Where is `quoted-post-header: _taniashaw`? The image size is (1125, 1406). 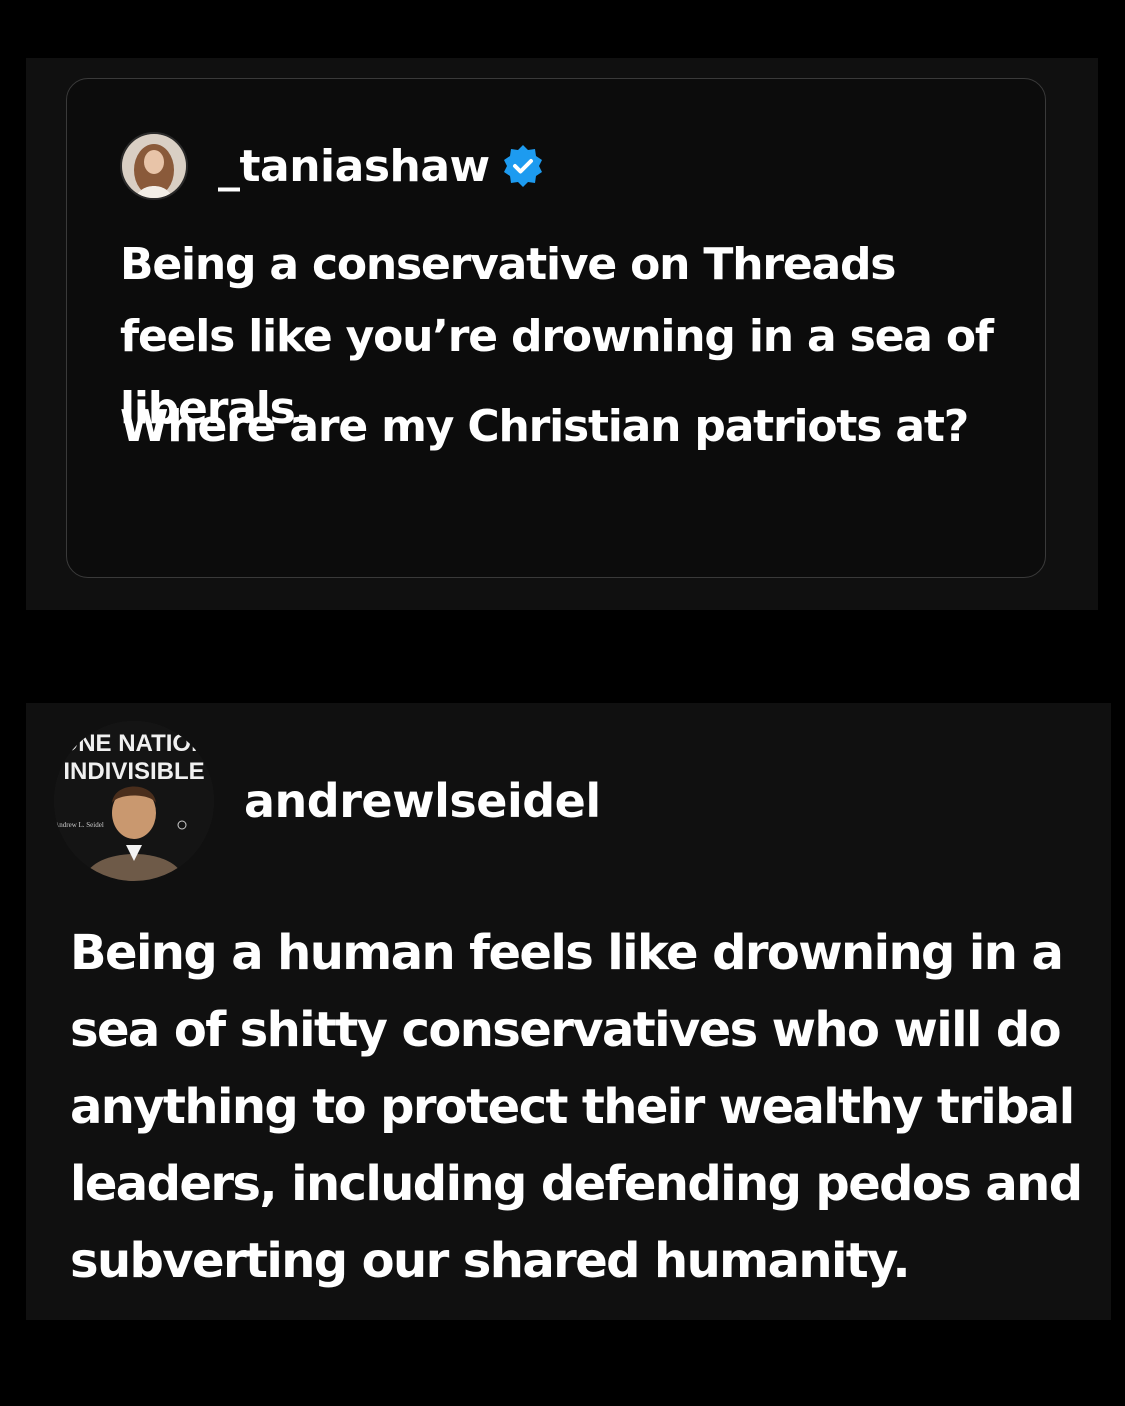
quoted-post-header: _taniashaw is located at coordinates (333, 166).